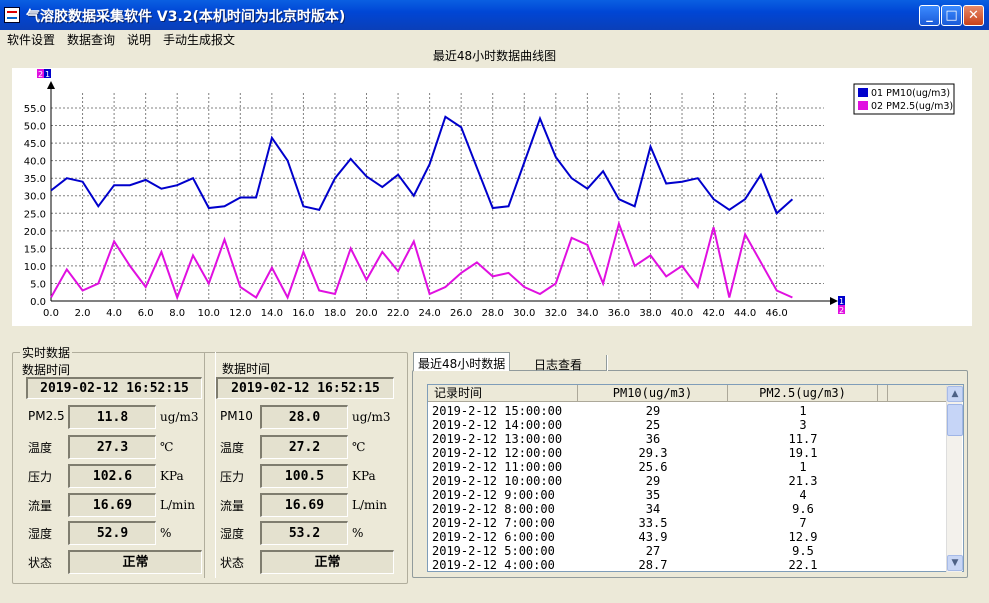 This screenshot has height=603, width=989. What do you see at coordinates (46, 352) in the screenshot?
I see `realtime-group-label: 实时数据` at bounding box center [46, 352].